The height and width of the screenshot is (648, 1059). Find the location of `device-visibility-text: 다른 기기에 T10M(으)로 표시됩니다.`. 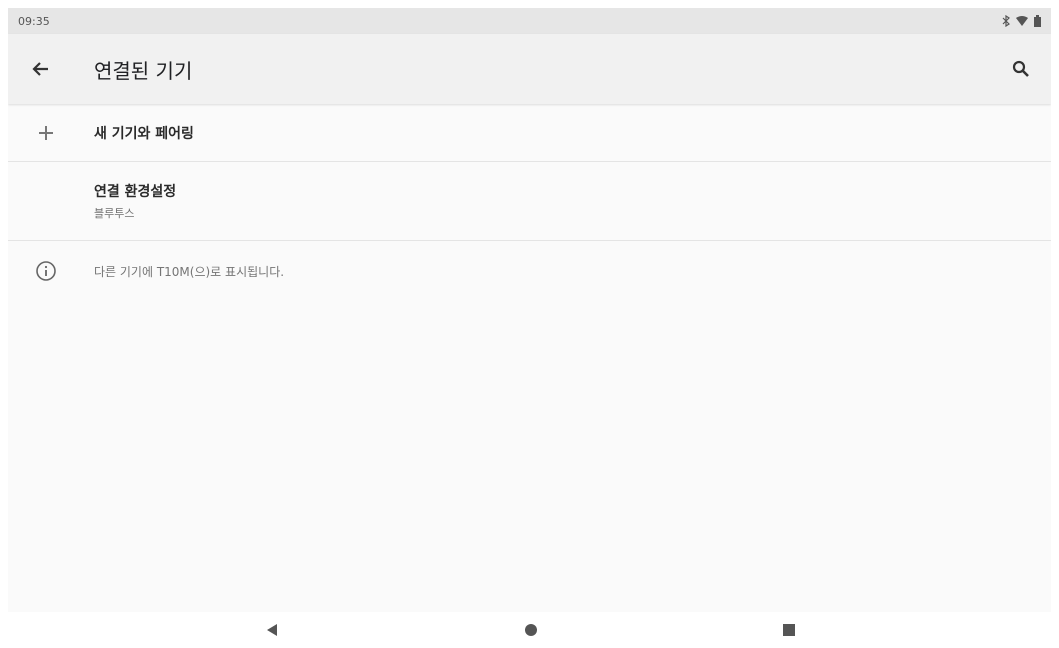

device-visibility-text: 다른 기기에 T10M(으)로 표시됩니다. is located at coordinates (189, 271).